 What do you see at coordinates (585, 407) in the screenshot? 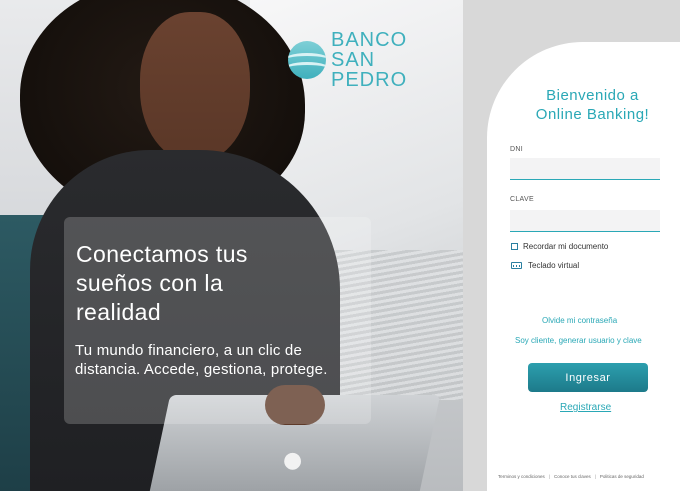
I see `register-link: Registrarse` at bounding box center [585, 407].